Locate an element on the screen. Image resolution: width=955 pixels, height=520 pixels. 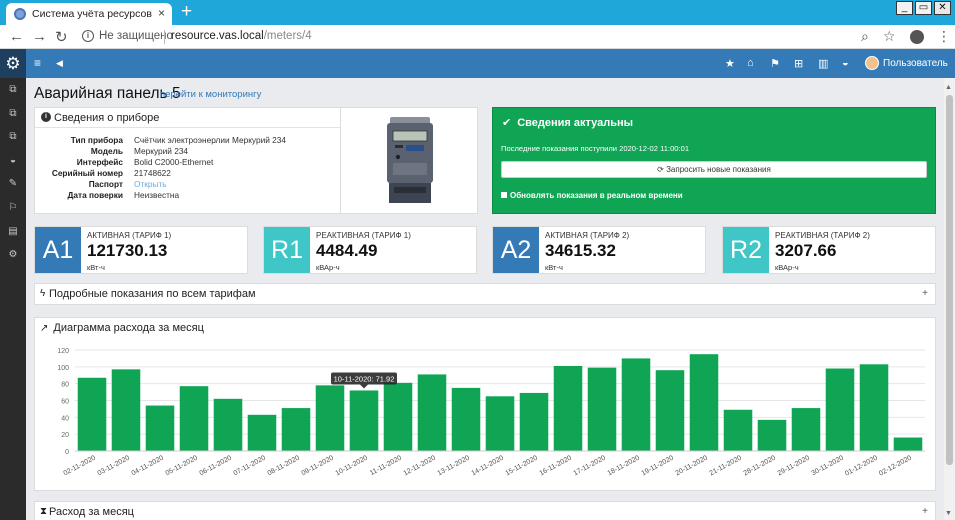
sitemap-icon: ⊞ is located at coordinates (798, 63).